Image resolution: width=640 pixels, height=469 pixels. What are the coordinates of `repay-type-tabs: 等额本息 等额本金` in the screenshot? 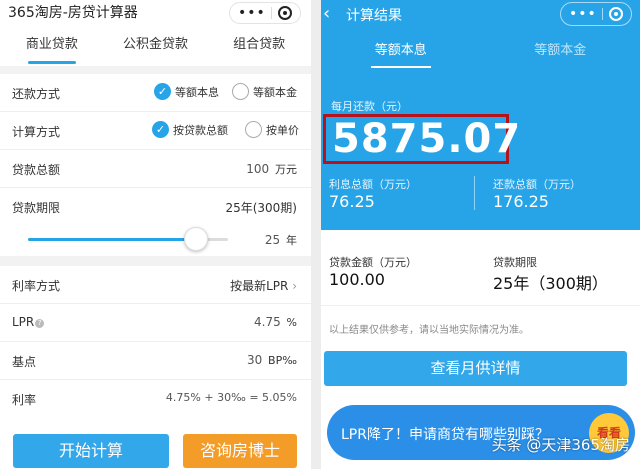 It's located at (480, 53).